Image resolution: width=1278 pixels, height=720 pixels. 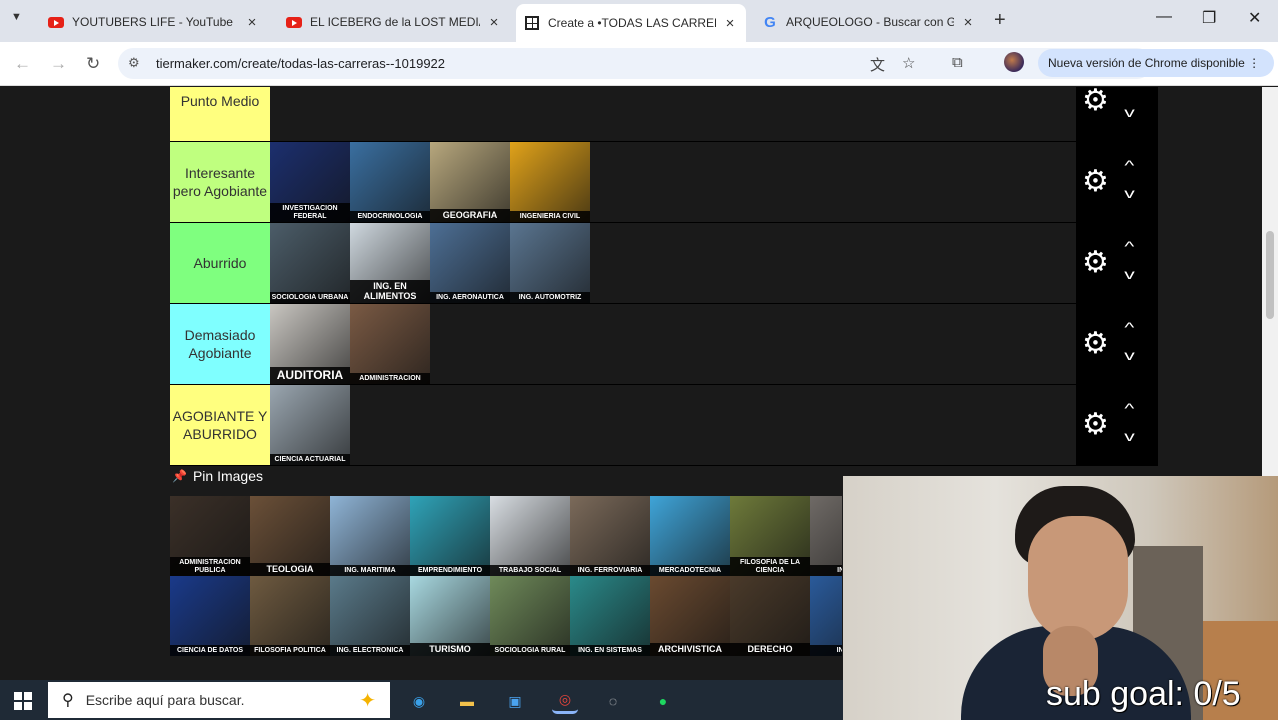 I want to click on store-icon: ▣, so click(x=515, y=701).